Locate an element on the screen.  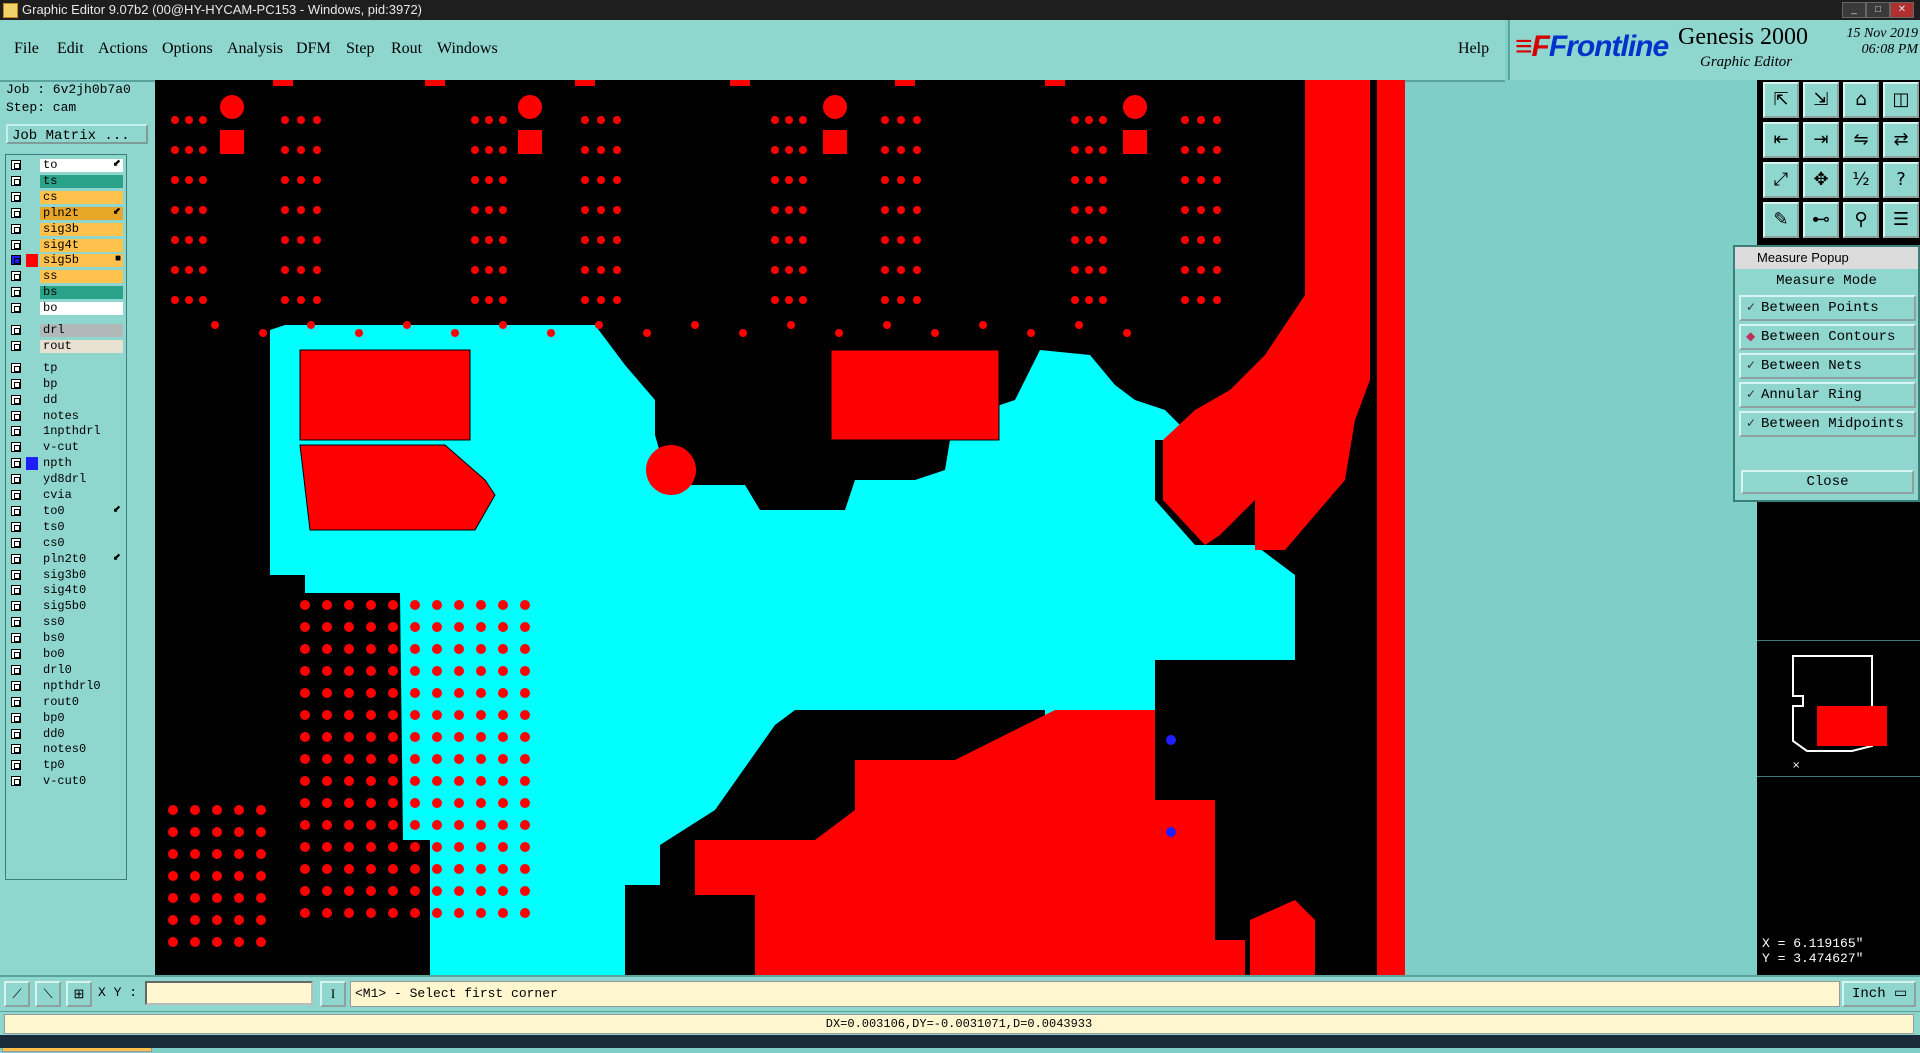
layer-row: sig5b ■ is located at coordinates (66, 260).